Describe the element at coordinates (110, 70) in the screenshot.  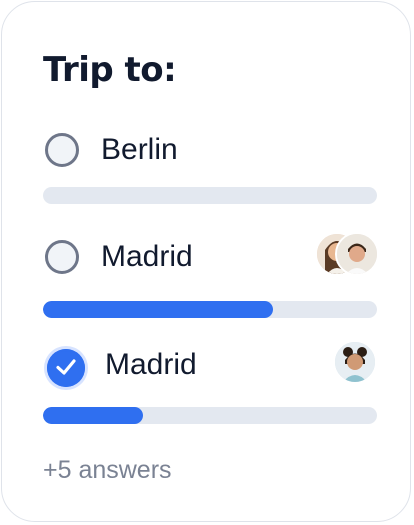
I see `poll-title: Trip to:` at that location.